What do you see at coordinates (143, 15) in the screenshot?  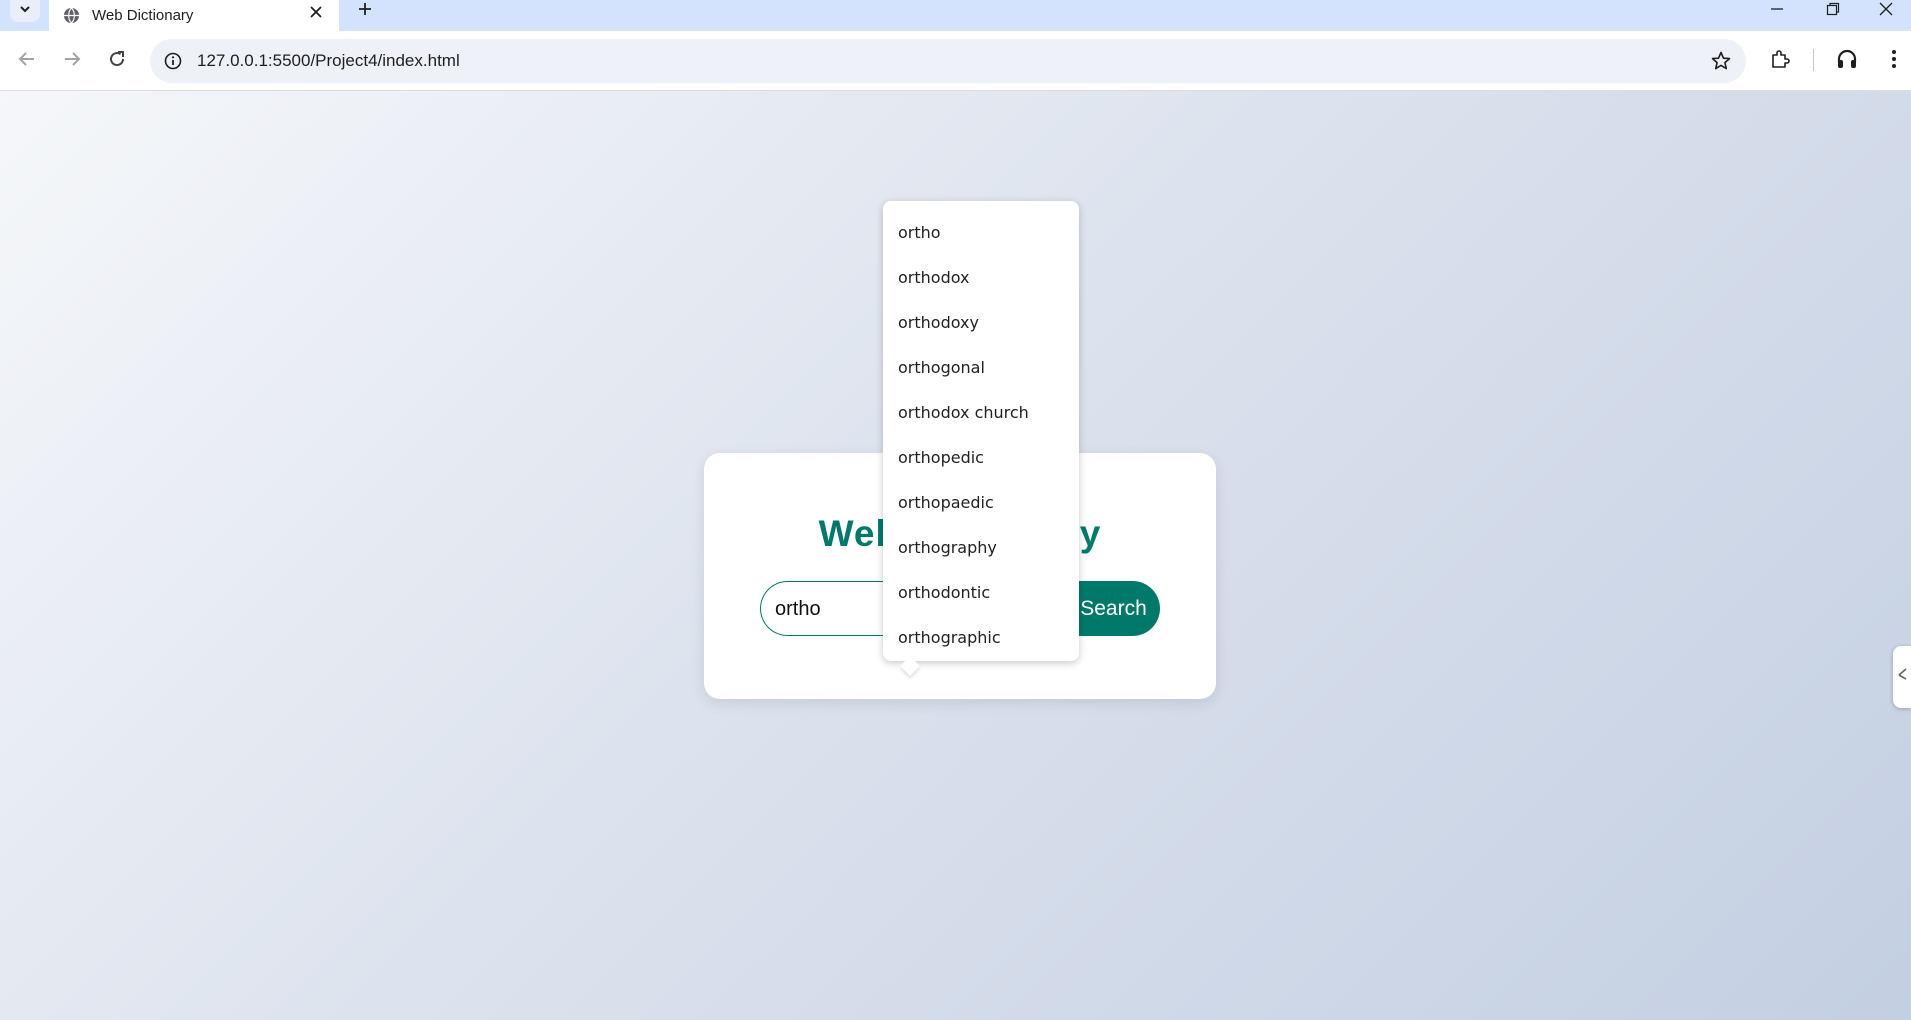 I see `tab-title: Web Dictionary` at bounding box center [143, 15].